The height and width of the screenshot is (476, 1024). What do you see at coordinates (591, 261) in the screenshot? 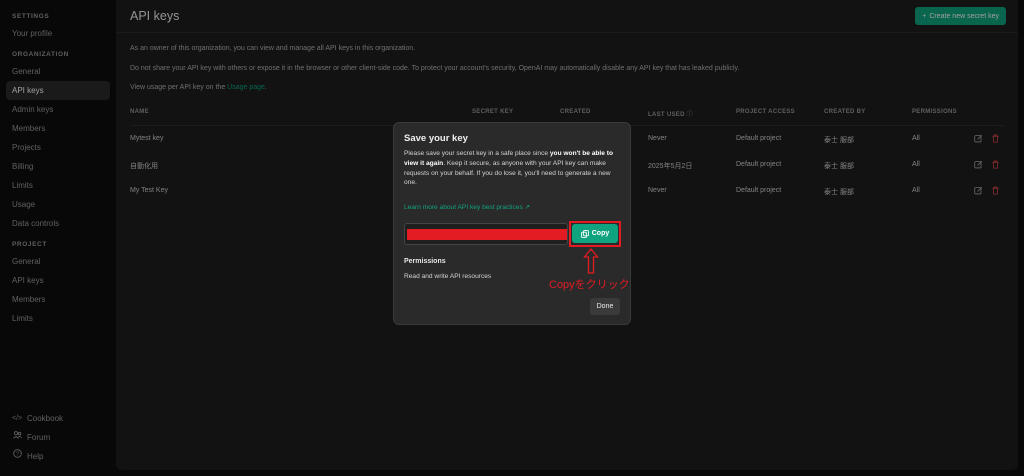
I see `up-arrow-icon` at bounding box center [591, 261].